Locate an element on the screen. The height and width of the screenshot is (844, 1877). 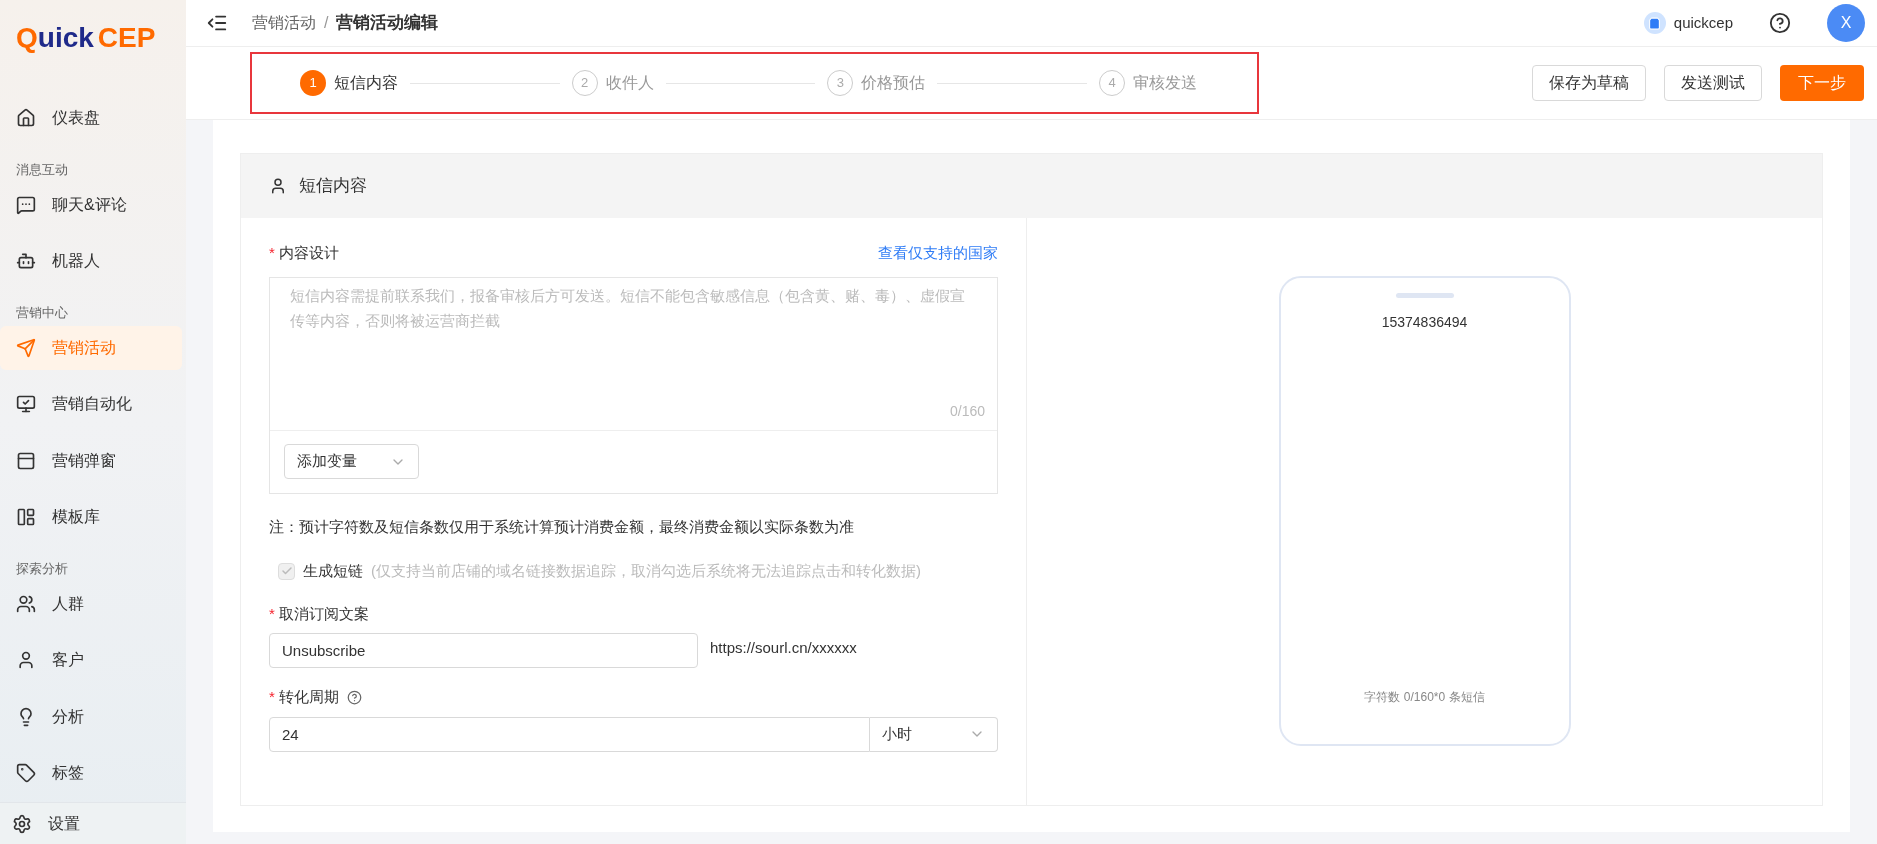
settings-item: 设置 is located at coordinates (93, 823).